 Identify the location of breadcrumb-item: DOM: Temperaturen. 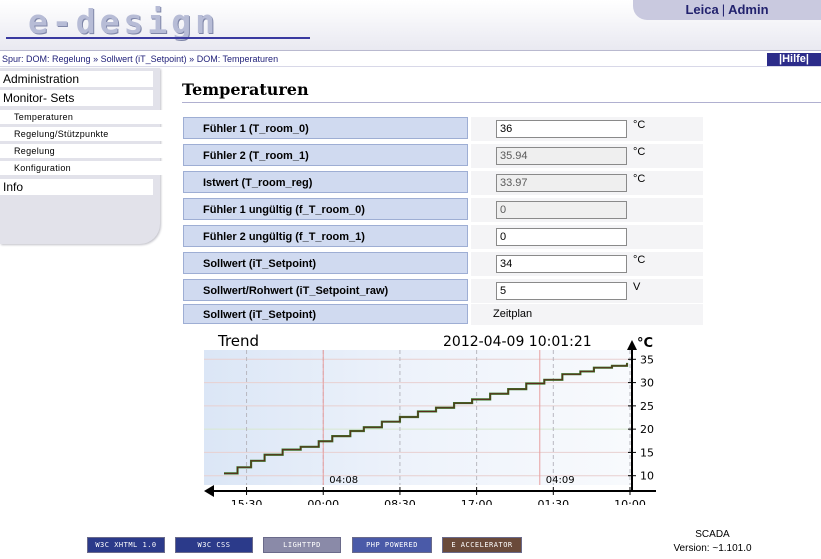
(237, 59).